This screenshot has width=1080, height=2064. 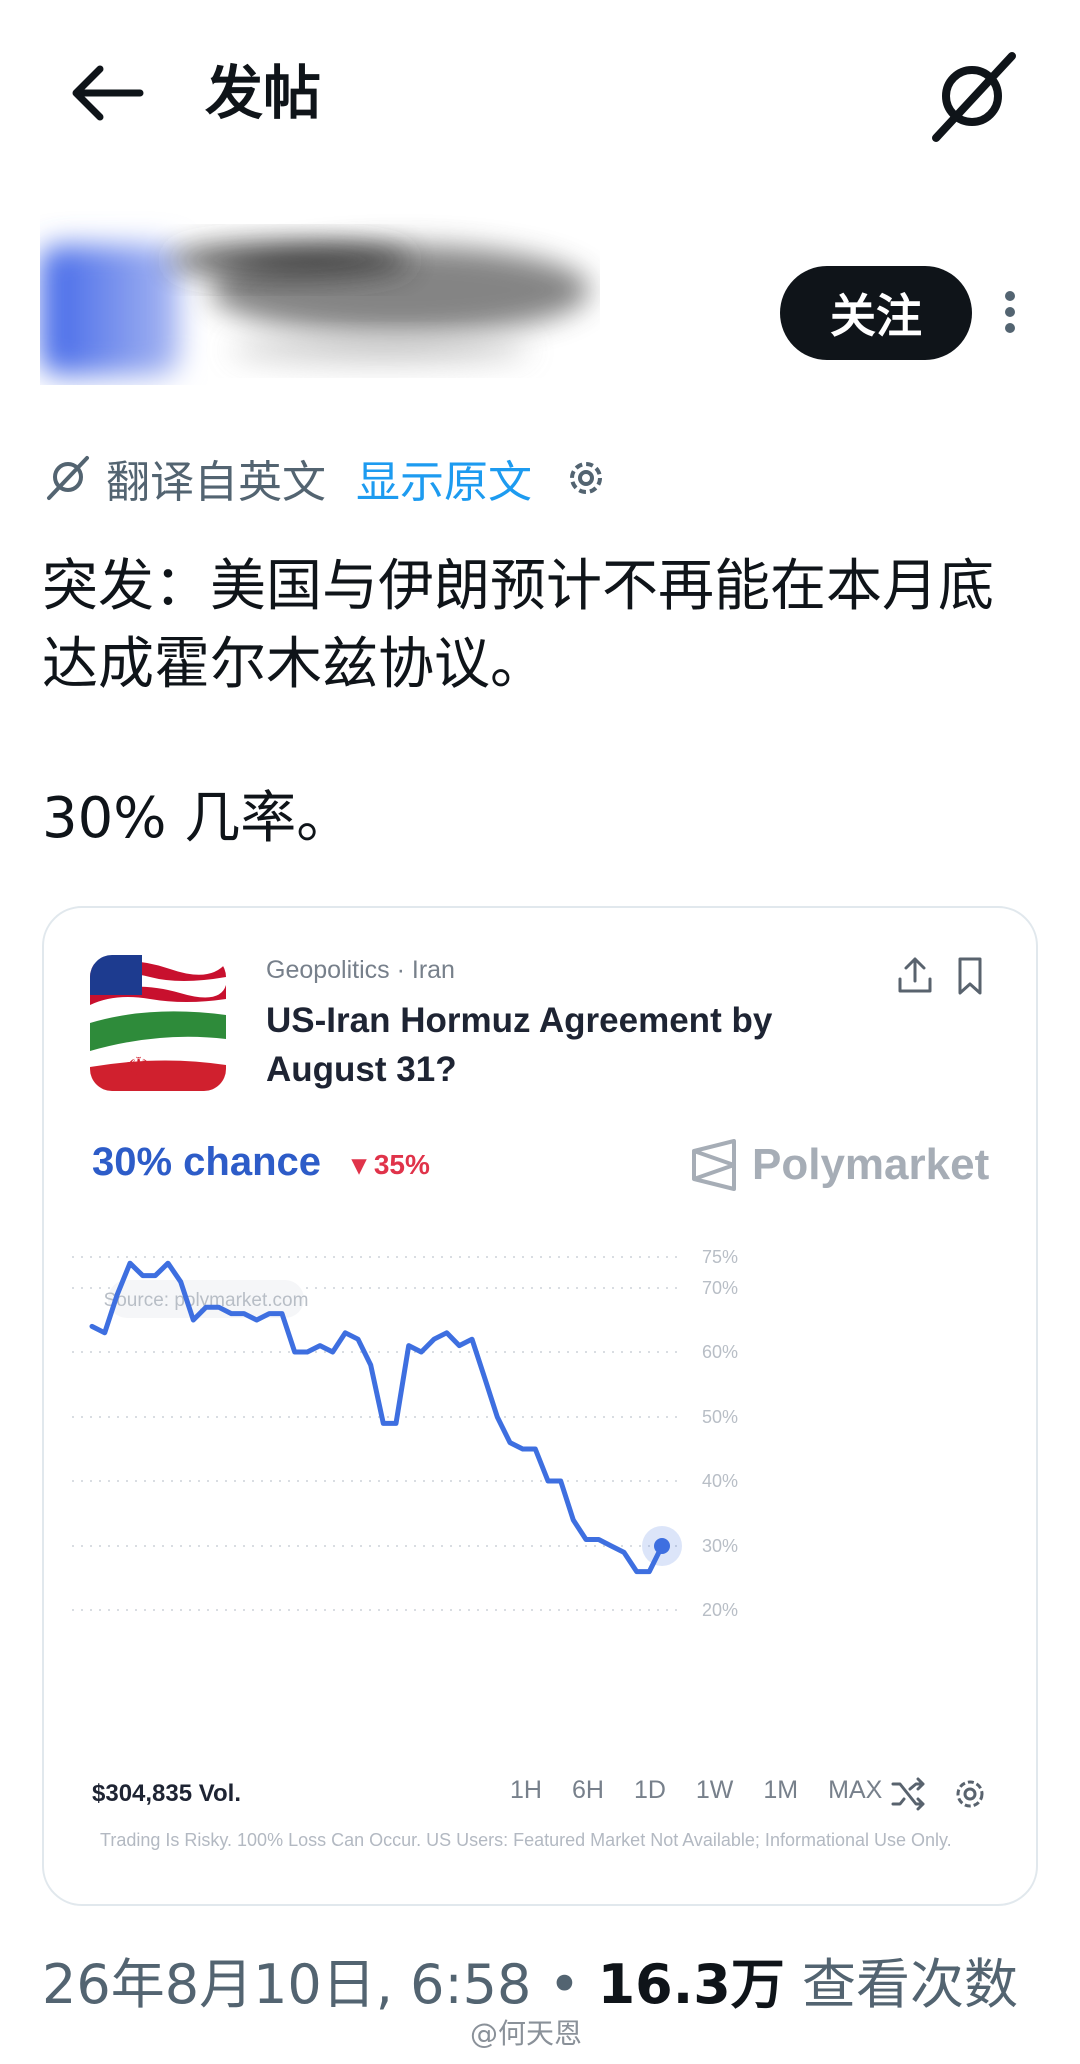 I want to click on range-1d: 1D, so click(x=650, y=1790).